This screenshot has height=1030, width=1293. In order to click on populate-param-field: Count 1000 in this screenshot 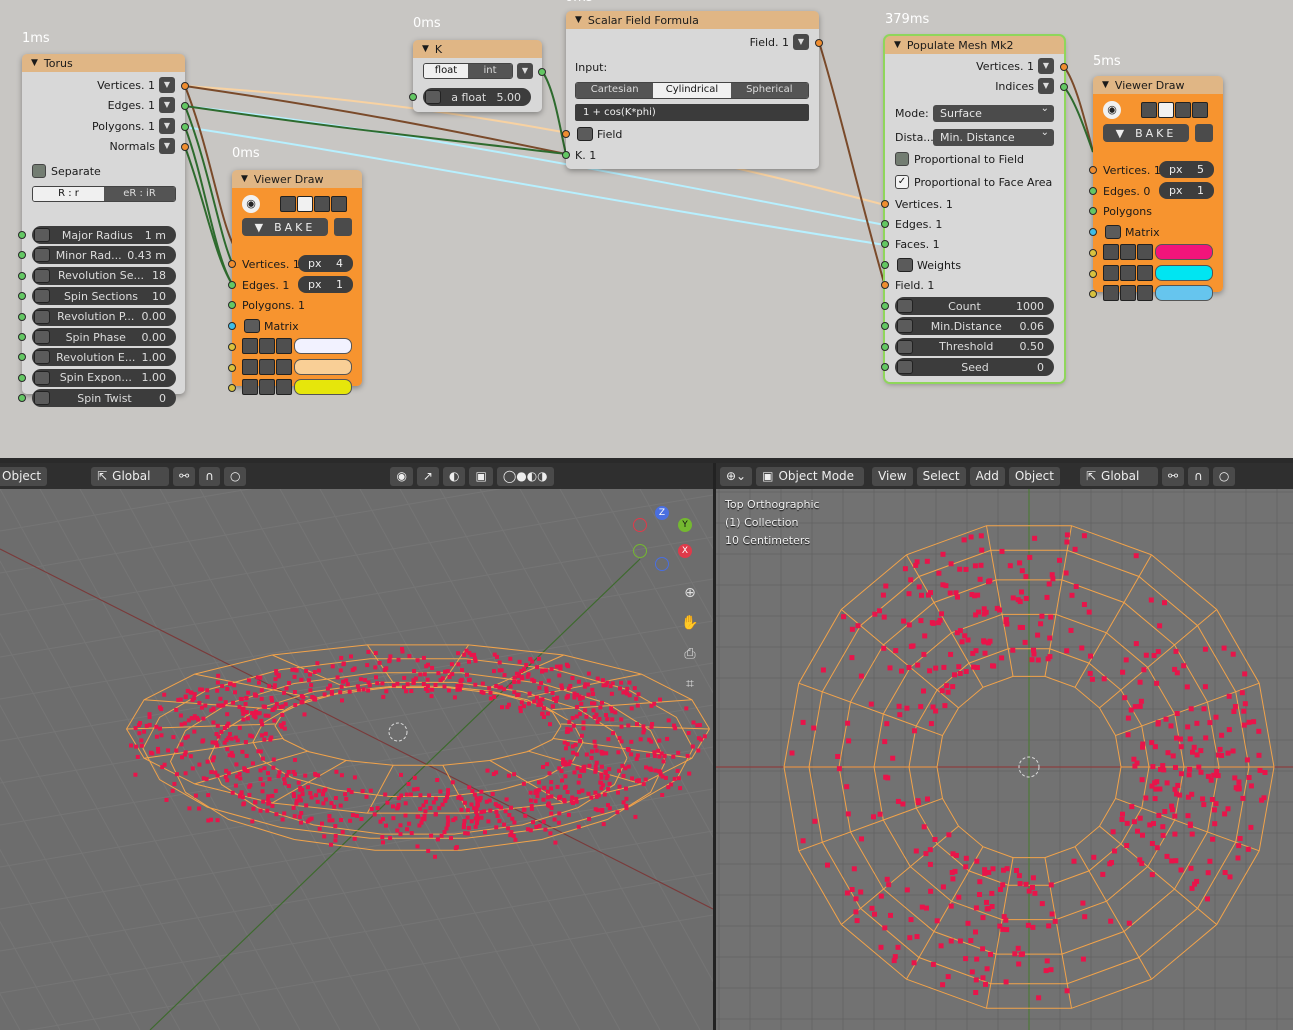, I will do `click(974, 306)`.